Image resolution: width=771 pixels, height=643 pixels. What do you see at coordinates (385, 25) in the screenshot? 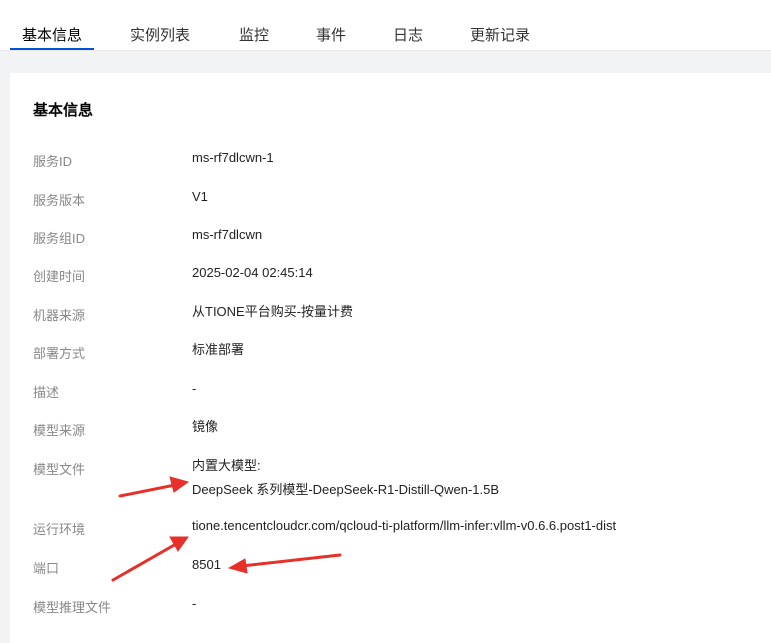
I see `tab-bar: 基本信息 实例列表 监控 事件 日志 更新记录` at bounding box center [385, 25].